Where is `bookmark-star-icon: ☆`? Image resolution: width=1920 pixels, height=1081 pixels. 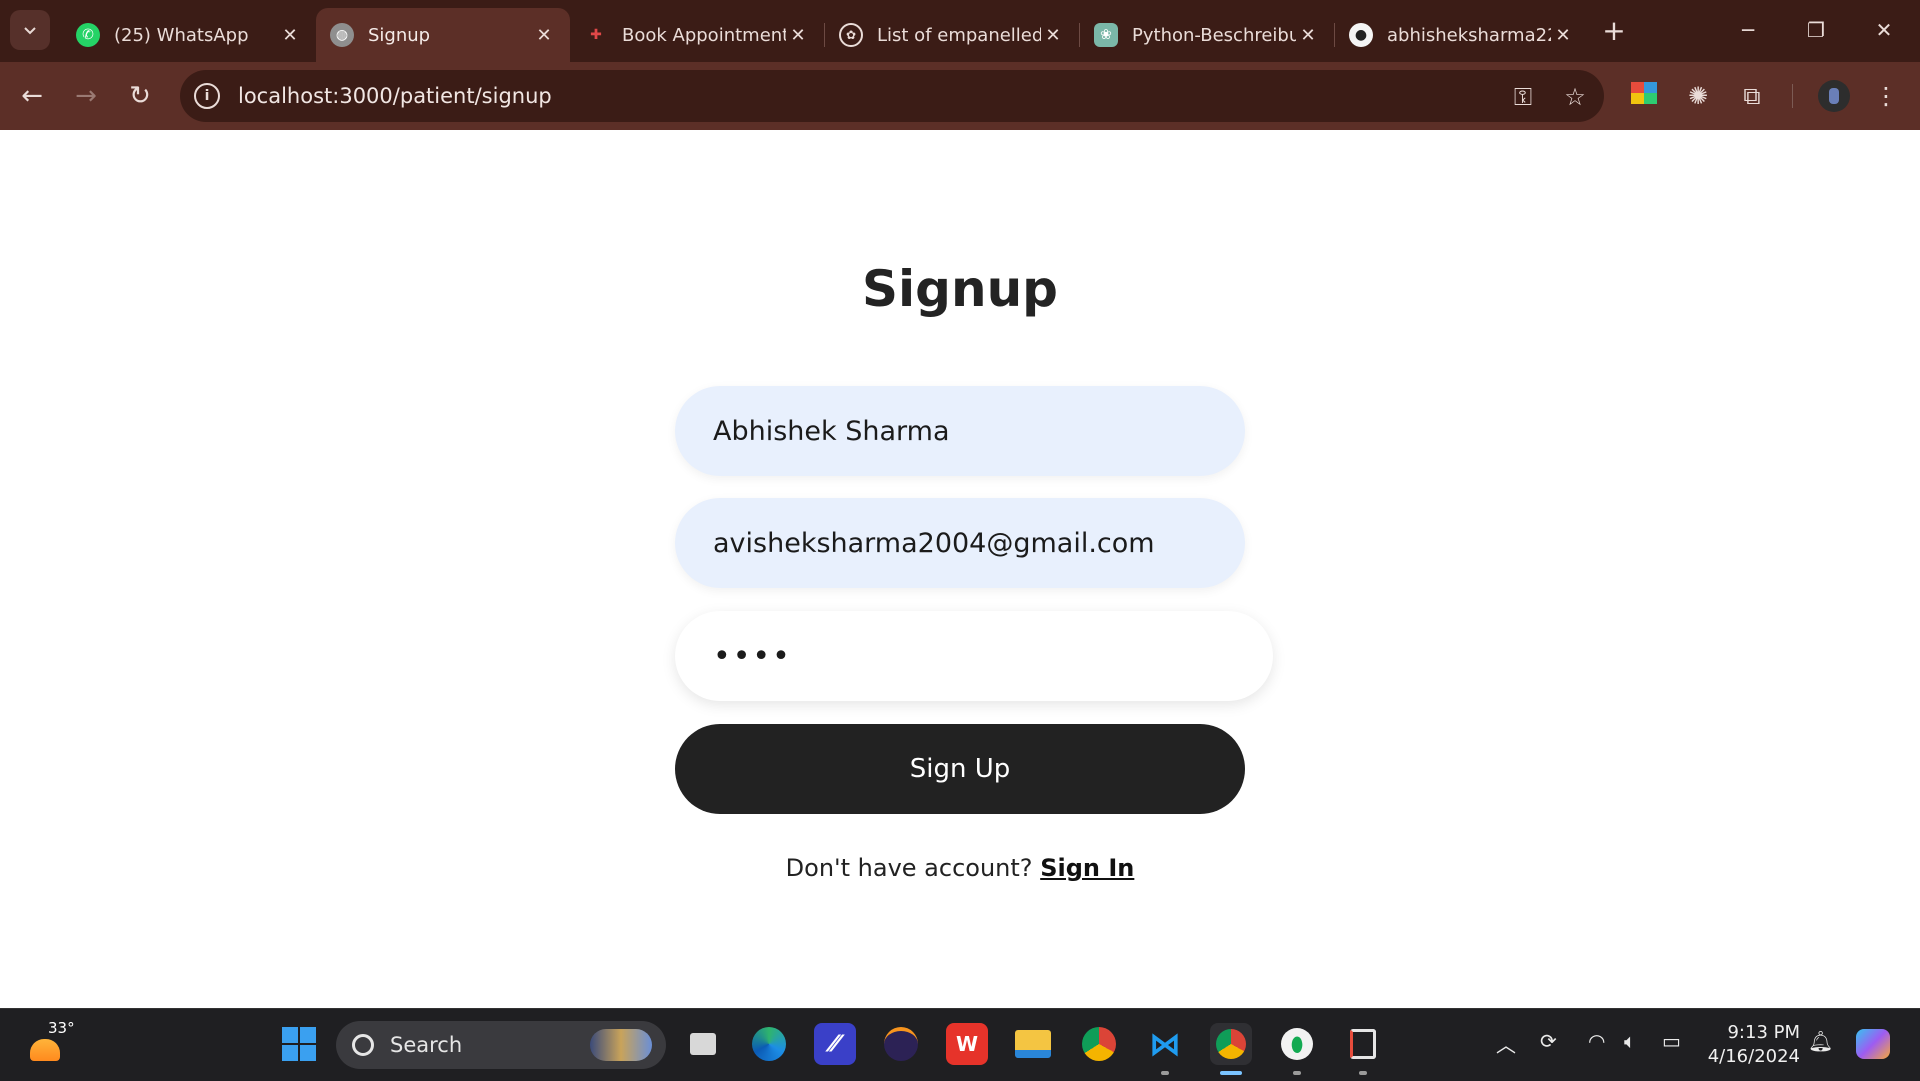
bookmark-star-icon: ☆ is located at coordinates (1575, 97).